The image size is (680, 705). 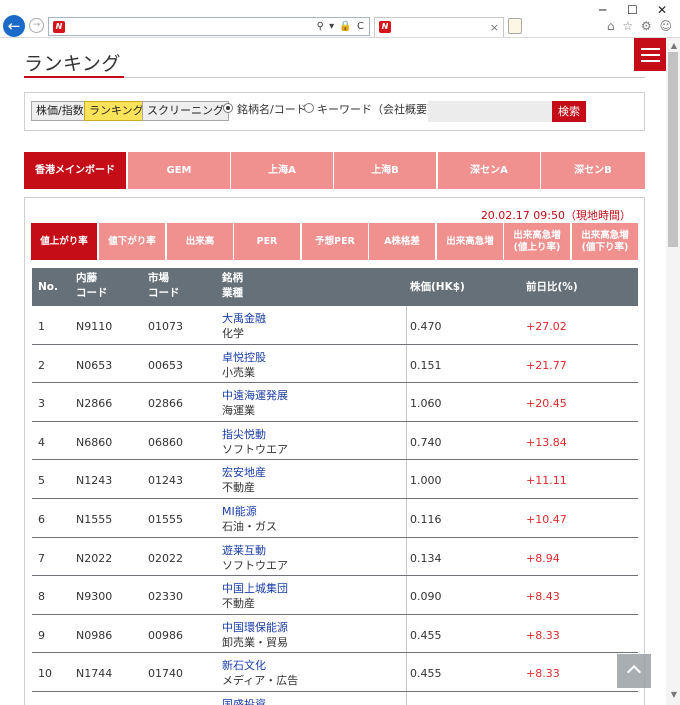 I want to click on browser-tab: N ×, so click(x=439, y=27).